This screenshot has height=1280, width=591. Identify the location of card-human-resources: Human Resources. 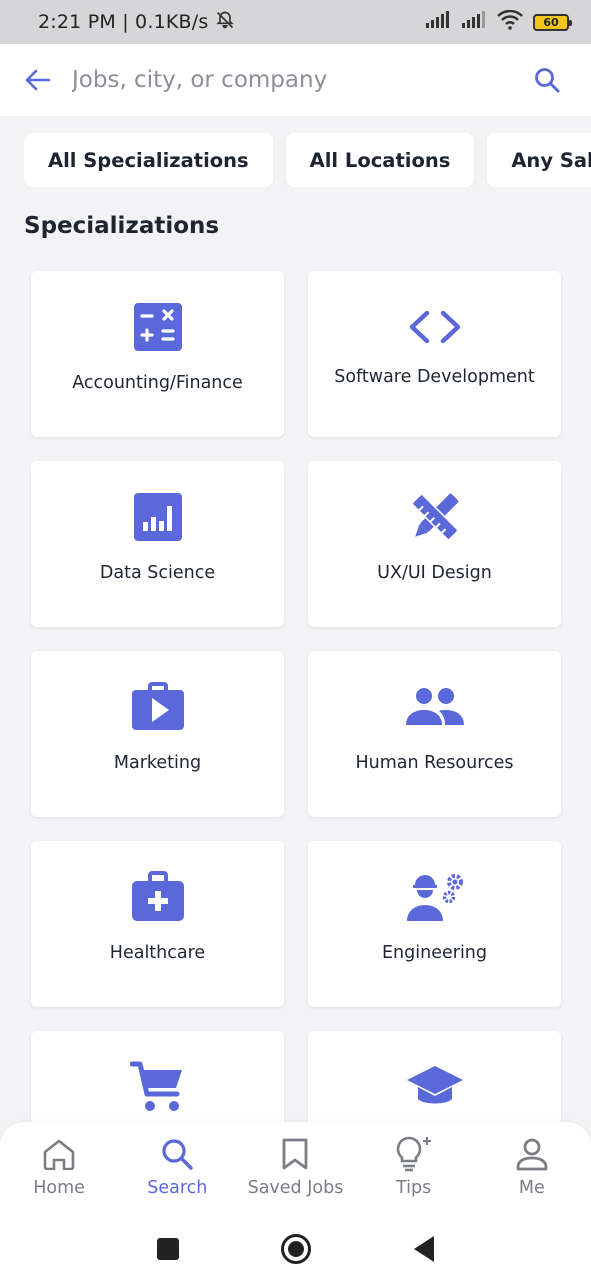
(434, 734).